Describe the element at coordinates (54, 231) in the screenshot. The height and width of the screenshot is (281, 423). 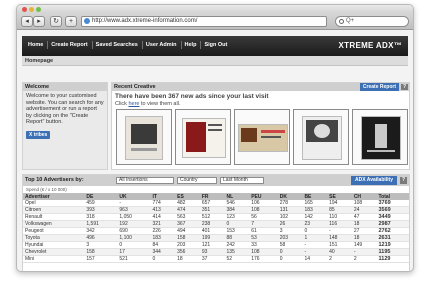
I see `advertiser-name-cell: Peugeot` at that location.